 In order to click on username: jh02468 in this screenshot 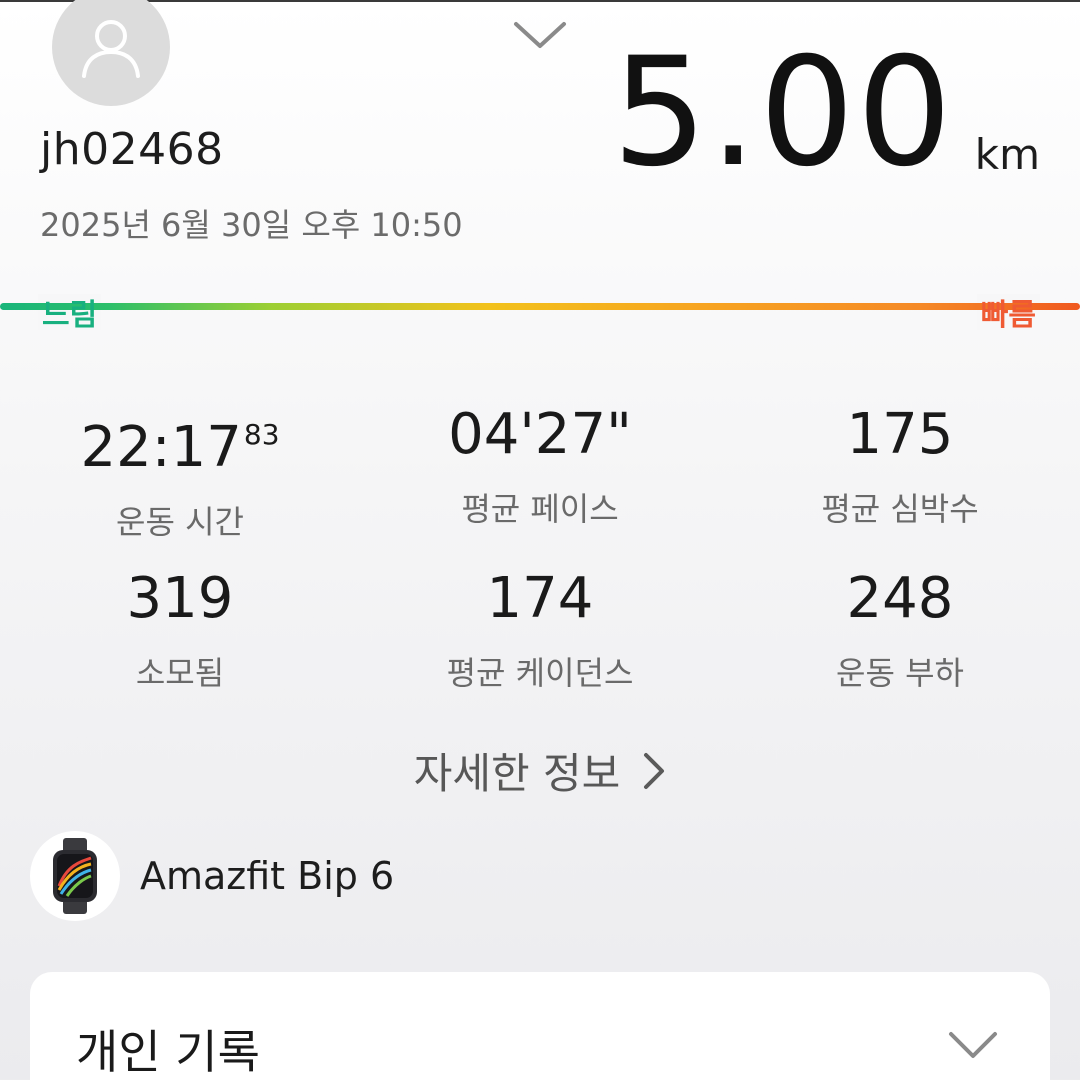, I will do `click(132, 149)`.